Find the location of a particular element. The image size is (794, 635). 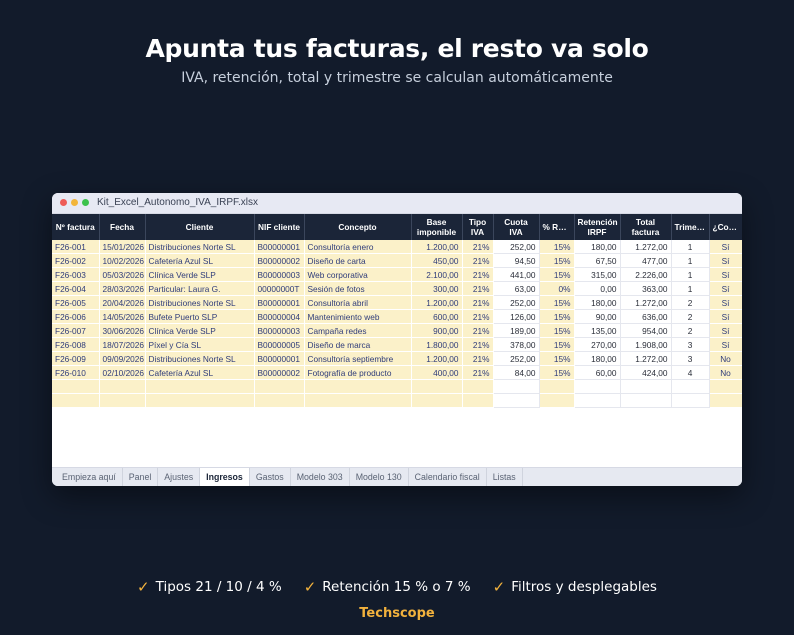

table-cell: F26-001 is located at coordinates (76, 247).